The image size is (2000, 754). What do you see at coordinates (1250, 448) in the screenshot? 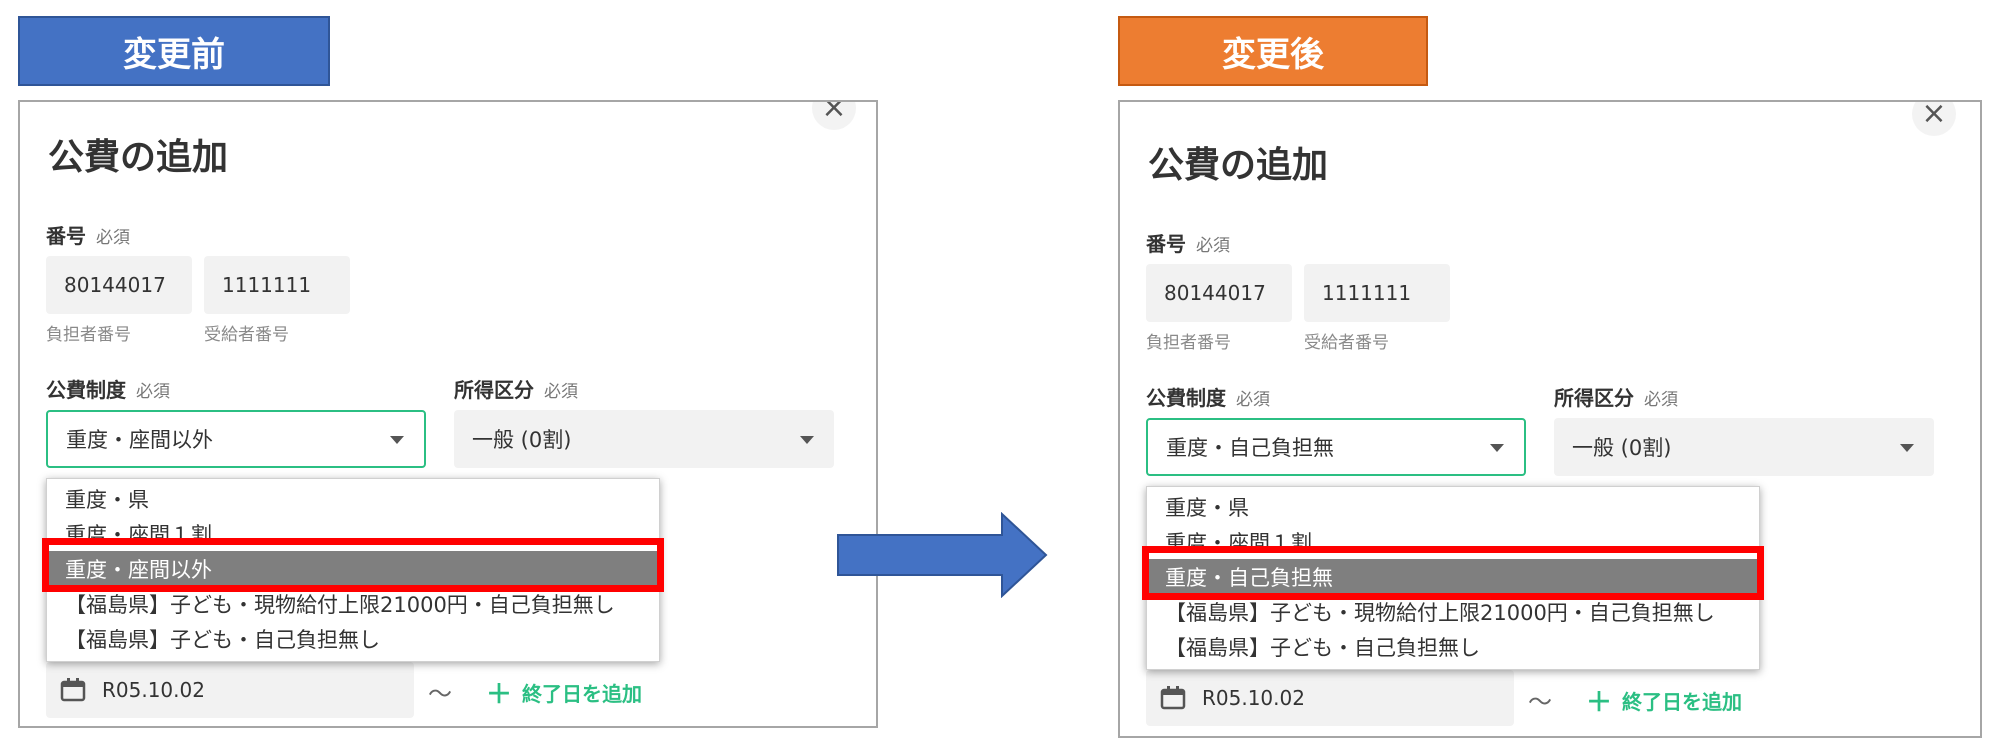
I see `public-system-value: 重度・自己負担無` at bounding box center [1250, 448].